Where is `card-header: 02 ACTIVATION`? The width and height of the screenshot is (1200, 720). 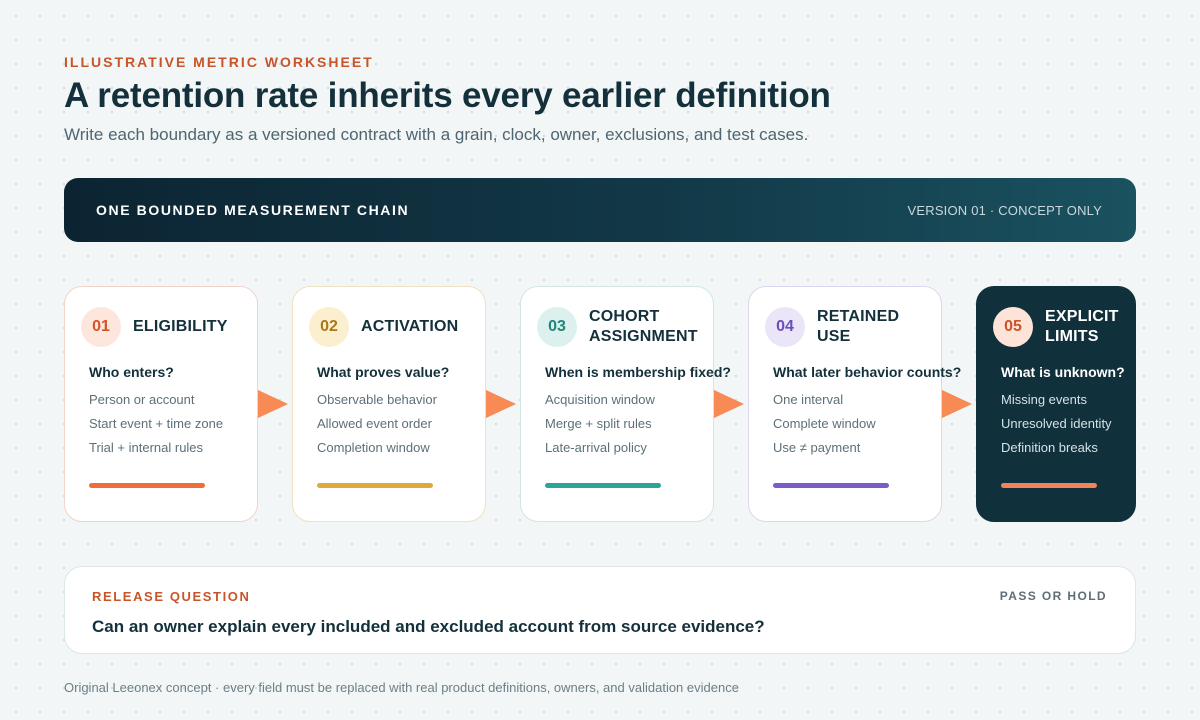 card-header: 02 ACTIVATION is located at coordinates (393, 327).